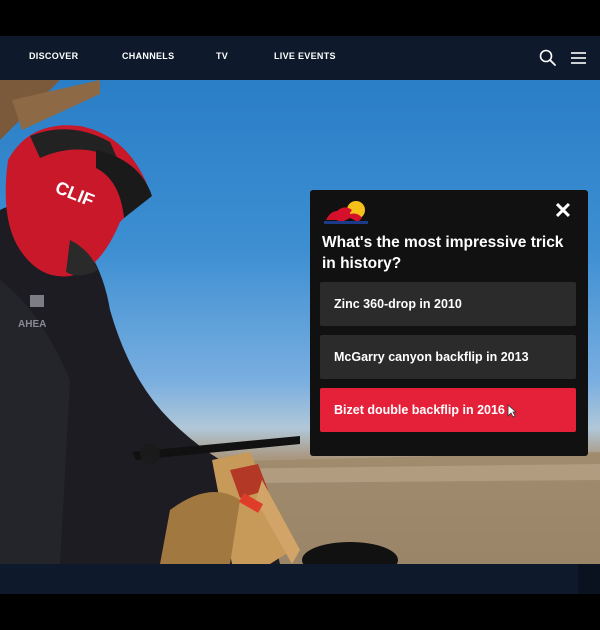 This screenshot has width=600, height=630. What do you see at coordinates (448, 410) in the screenshot?
I see `poll-option-3-selected: Bizet double backflip in 2016` at bounding box center [448, 410].